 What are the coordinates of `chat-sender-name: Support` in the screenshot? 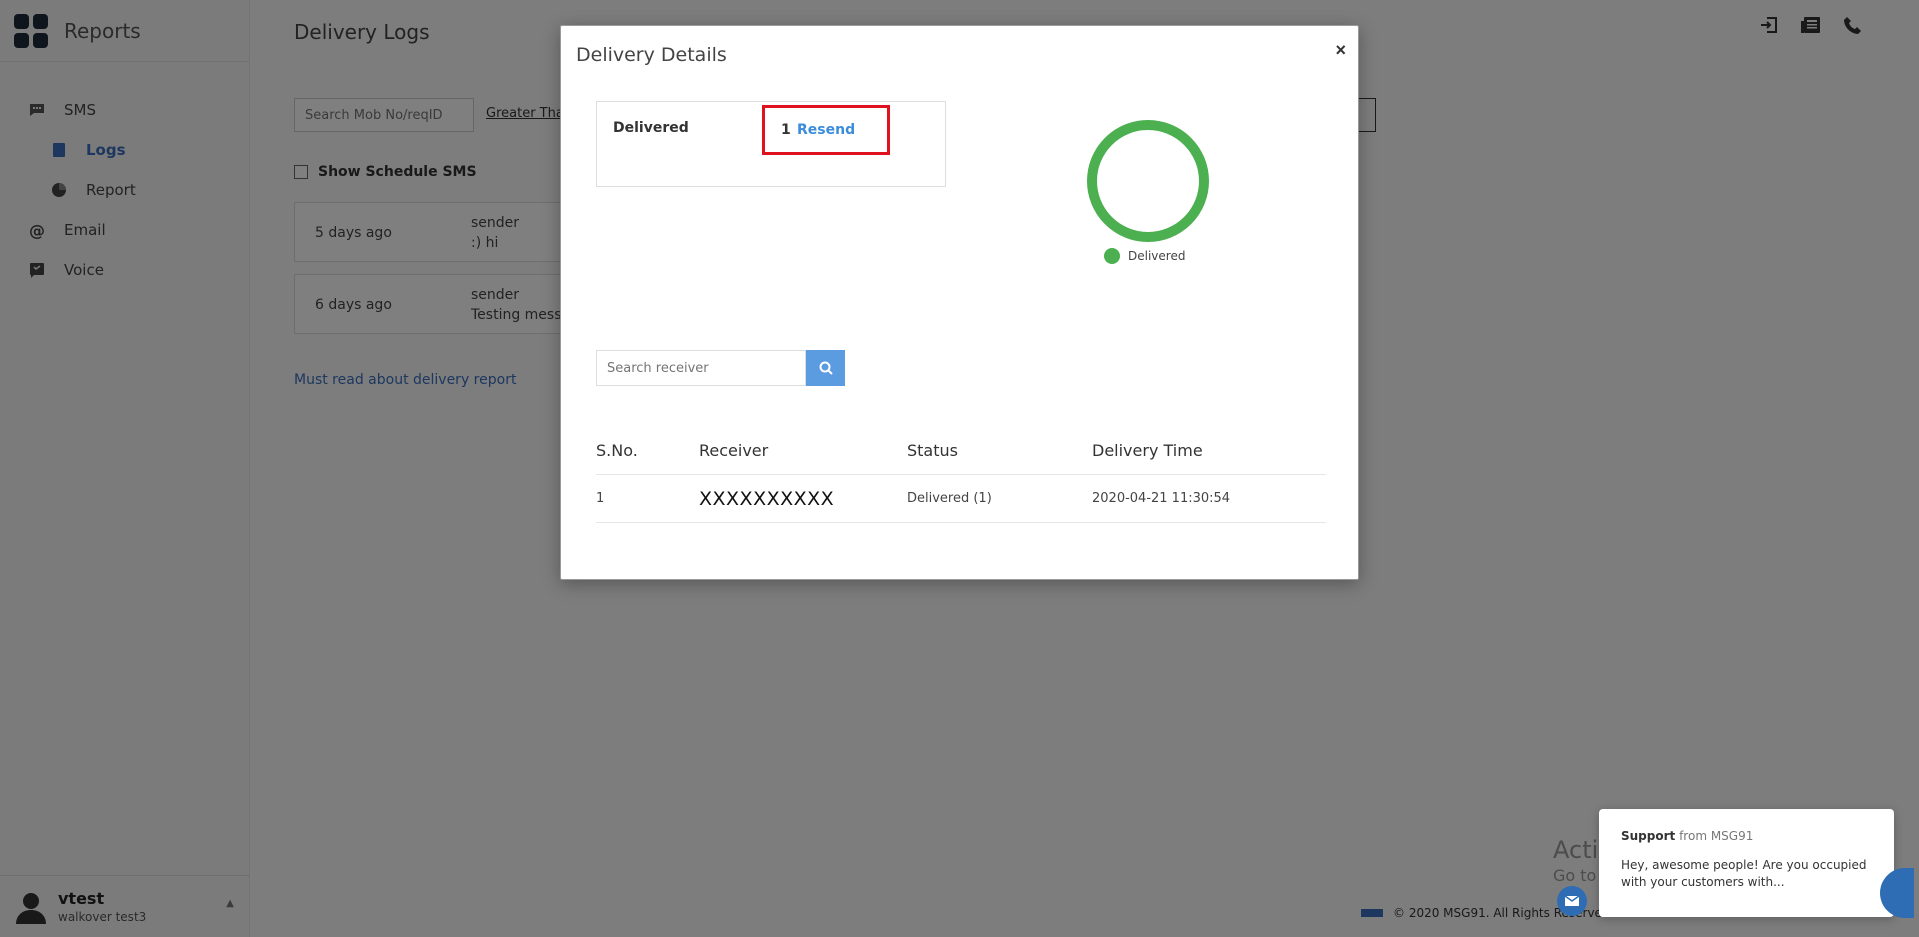 It's located at (1648, 836).